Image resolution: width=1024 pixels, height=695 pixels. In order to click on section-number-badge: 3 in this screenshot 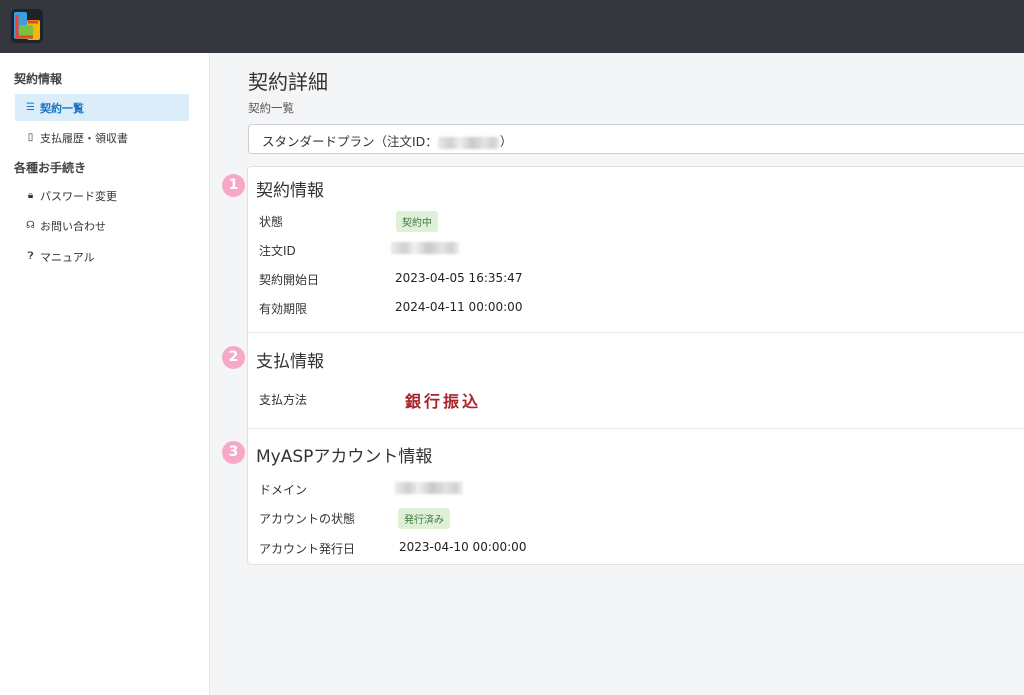, I will do `click(233, 452)`.